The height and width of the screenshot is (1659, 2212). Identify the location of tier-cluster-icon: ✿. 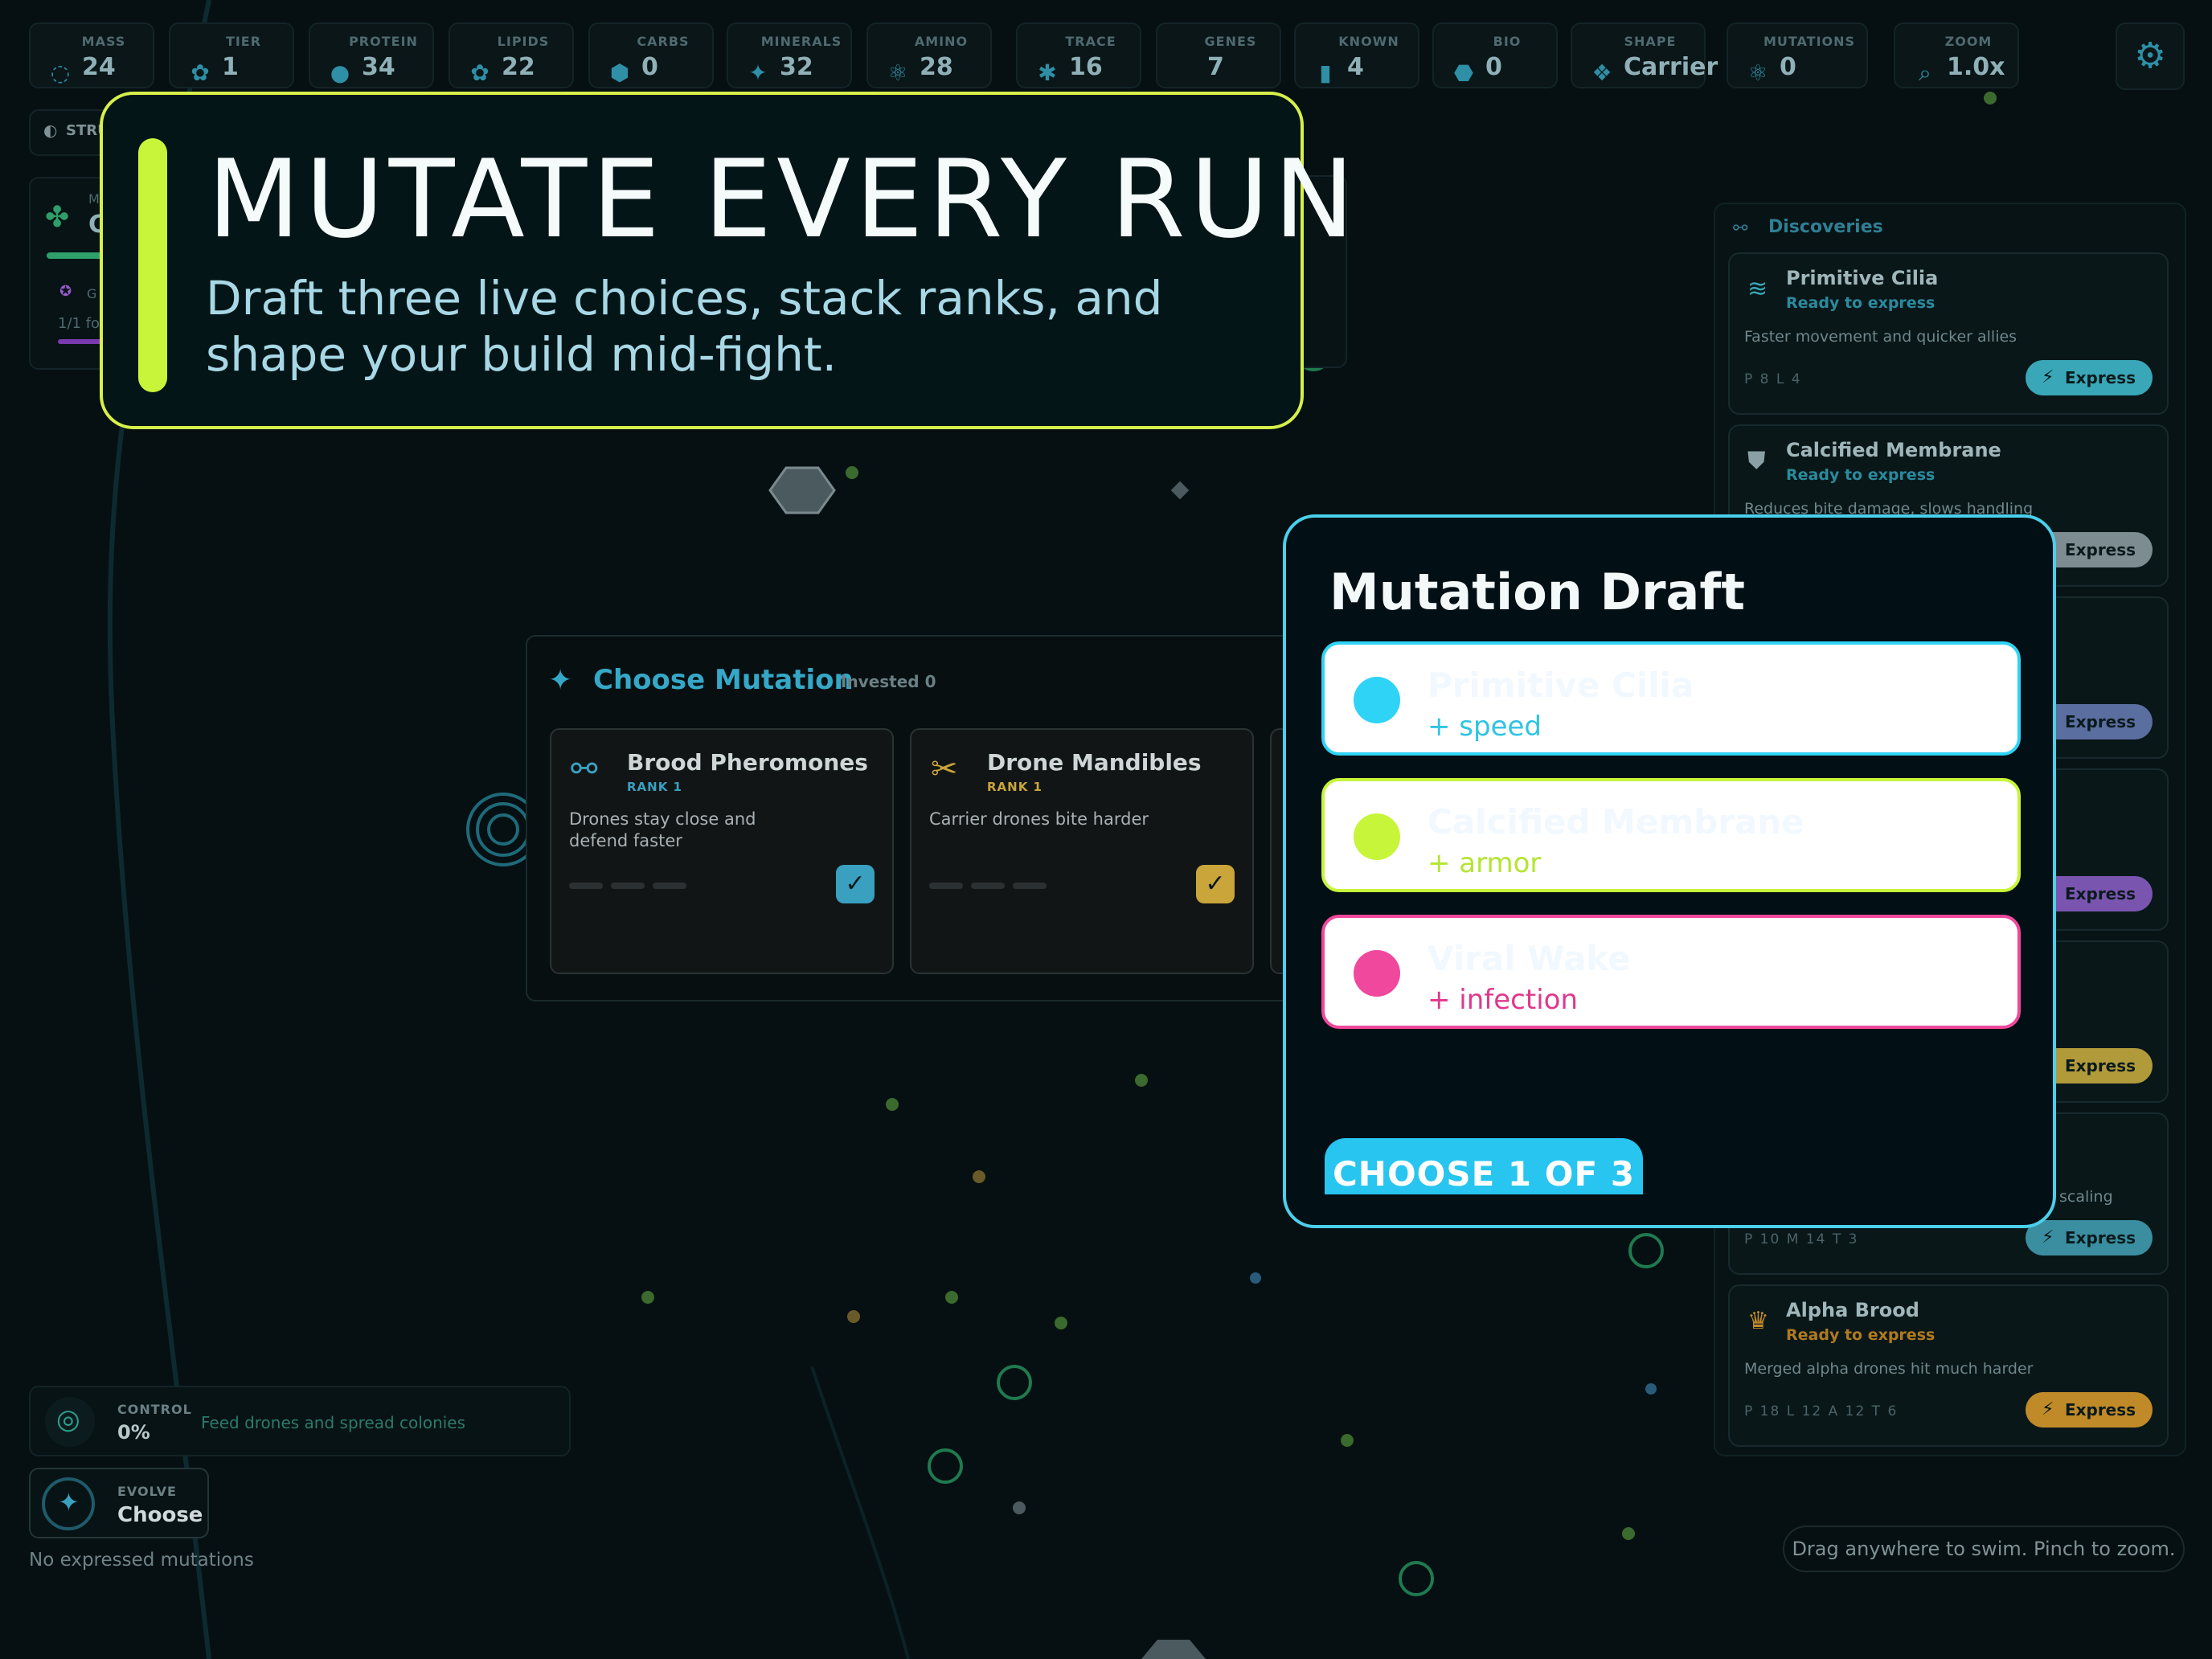
(200, 72).